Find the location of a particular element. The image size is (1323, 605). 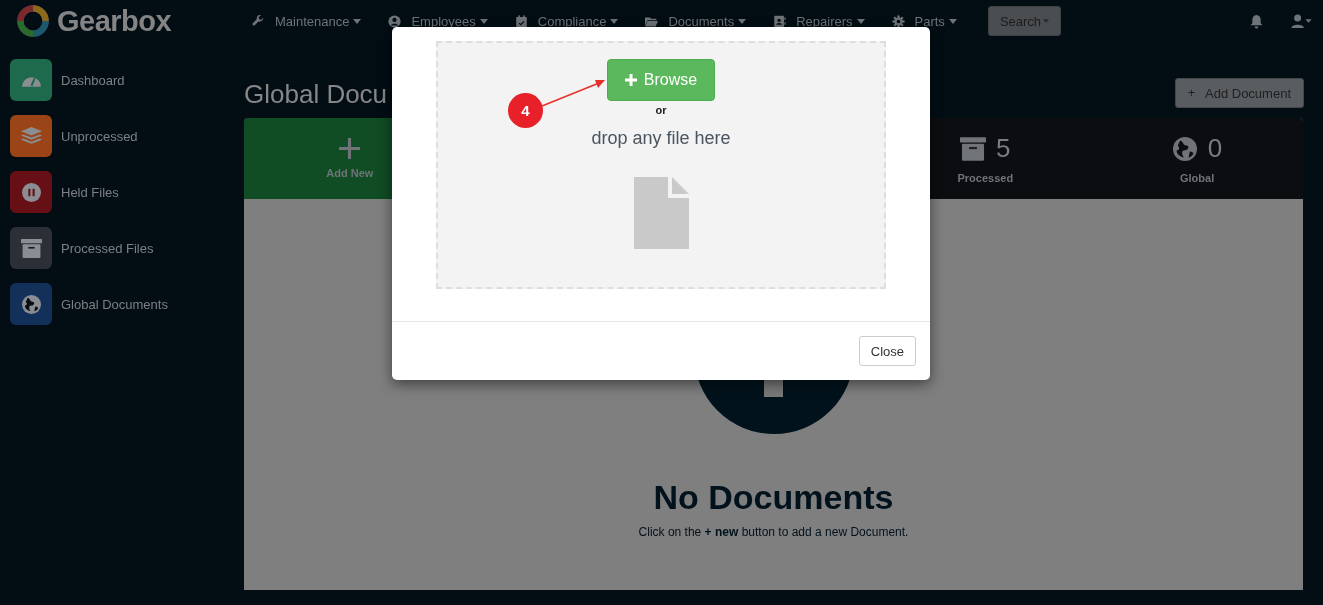

page-title: Global Docu is located at coordinates (316, 93).